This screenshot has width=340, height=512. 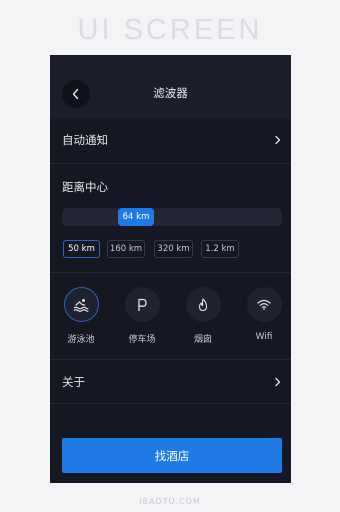 I want to click on amenity-parking-button, so click(x=142, y=304).